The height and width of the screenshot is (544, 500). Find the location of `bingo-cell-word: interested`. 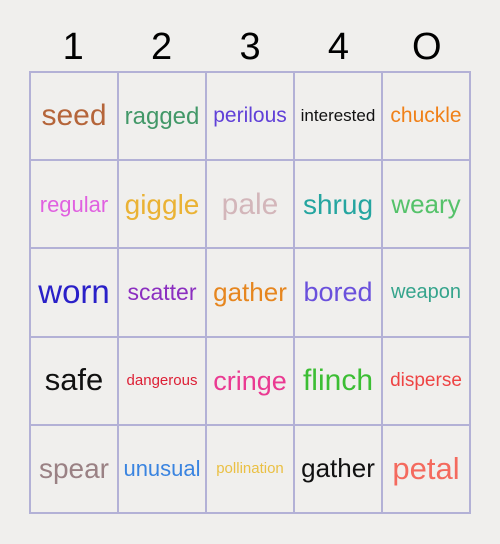

bingo-cell-word: interested is located at coordinates (338, 116).